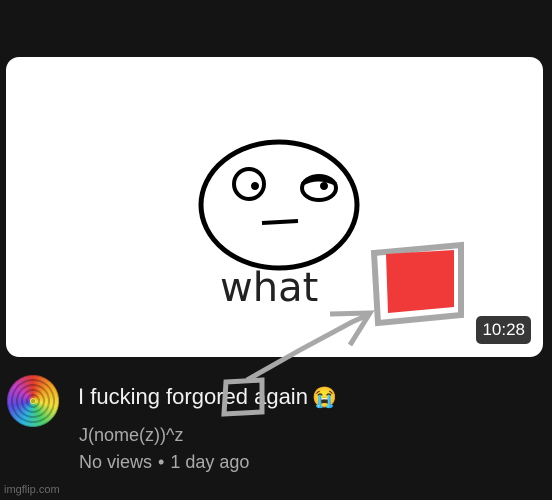  I want to click on crying-emoji-icon: 😭, so click(324, 398).